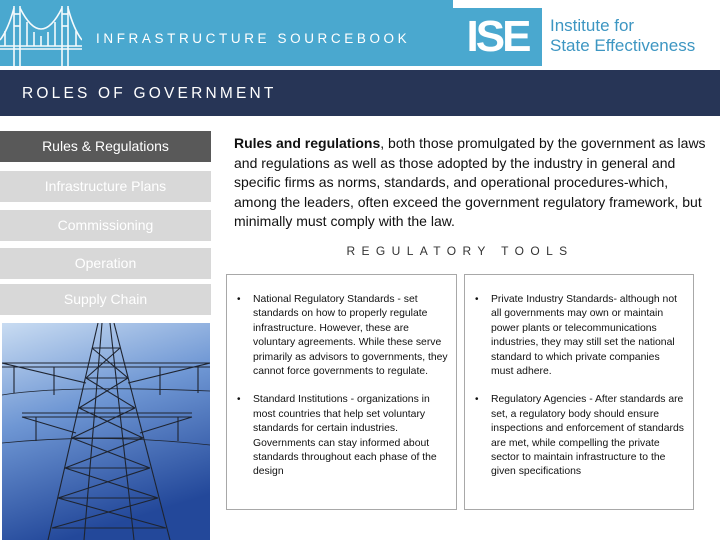  What do you see at coordinates (497, 37) in the screenshot?
I see `ise-logo-mark: ISE` at bounding box center [497, 37].